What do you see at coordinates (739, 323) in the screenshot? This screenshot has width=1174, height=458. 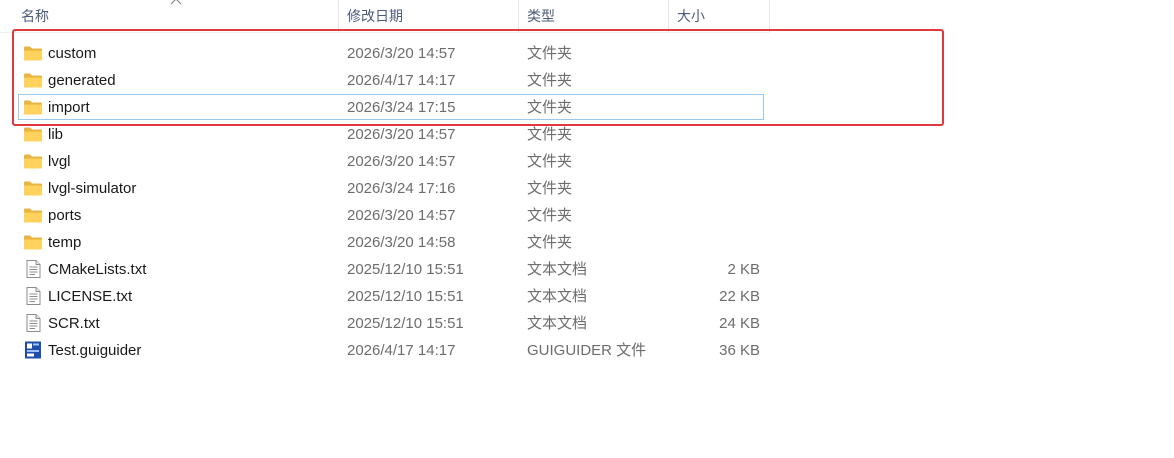 I see `file-size: 24 KB` at bounding box center [739, 323].